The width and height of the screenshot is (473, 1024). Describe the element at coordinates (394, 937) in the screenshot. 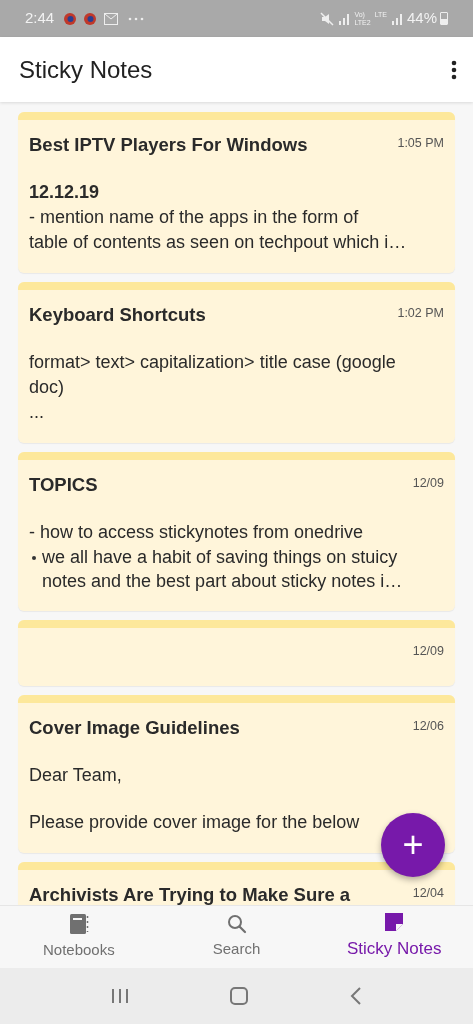

I see `nav-tab: Sticky Notes` at that location.